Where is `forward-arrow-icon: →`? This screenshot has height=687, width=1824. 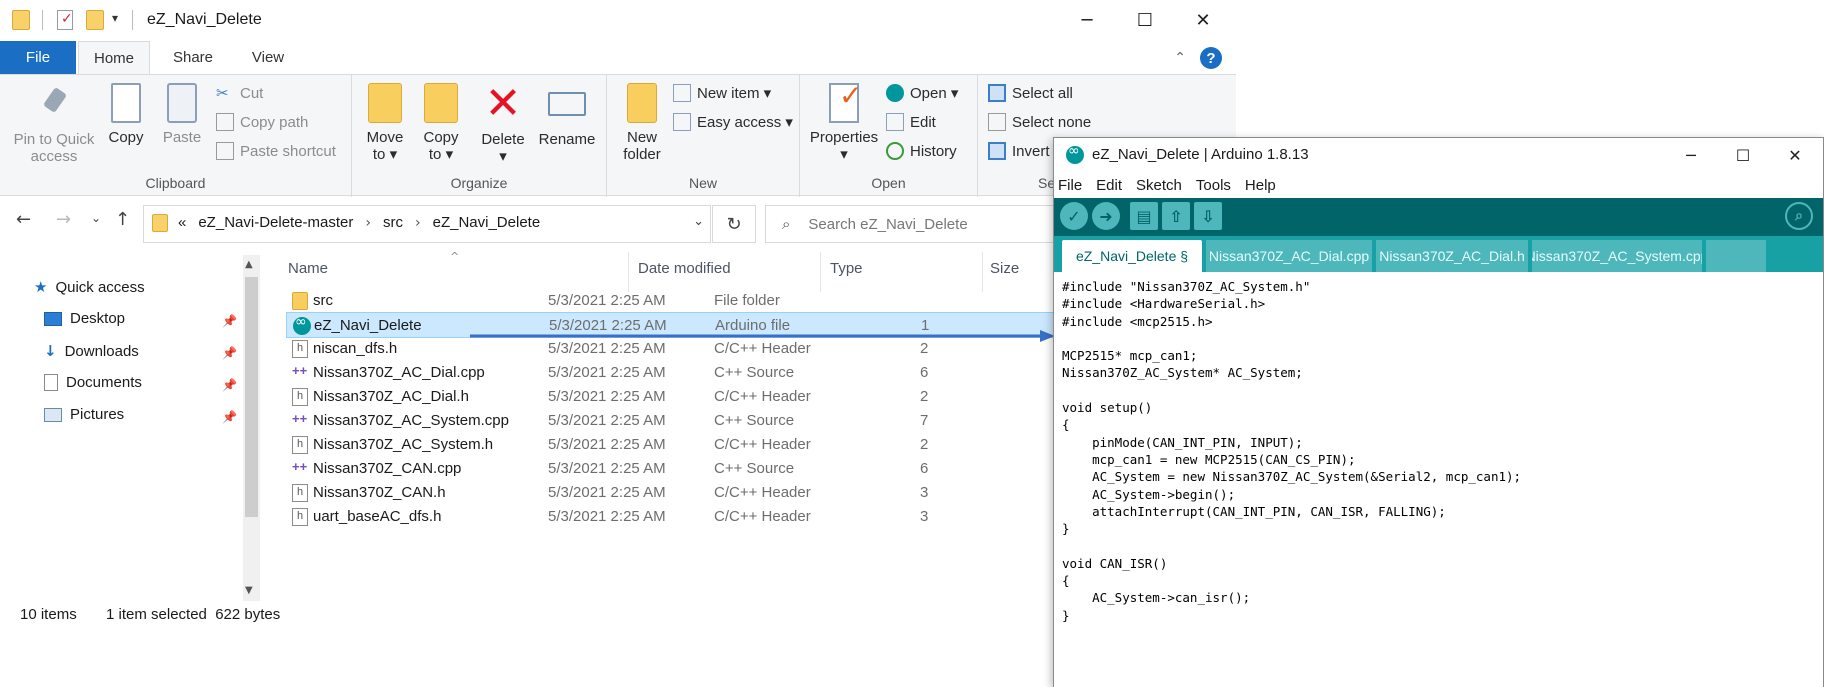
forward-arrow-icon: → is located at coordinates (63, 219).